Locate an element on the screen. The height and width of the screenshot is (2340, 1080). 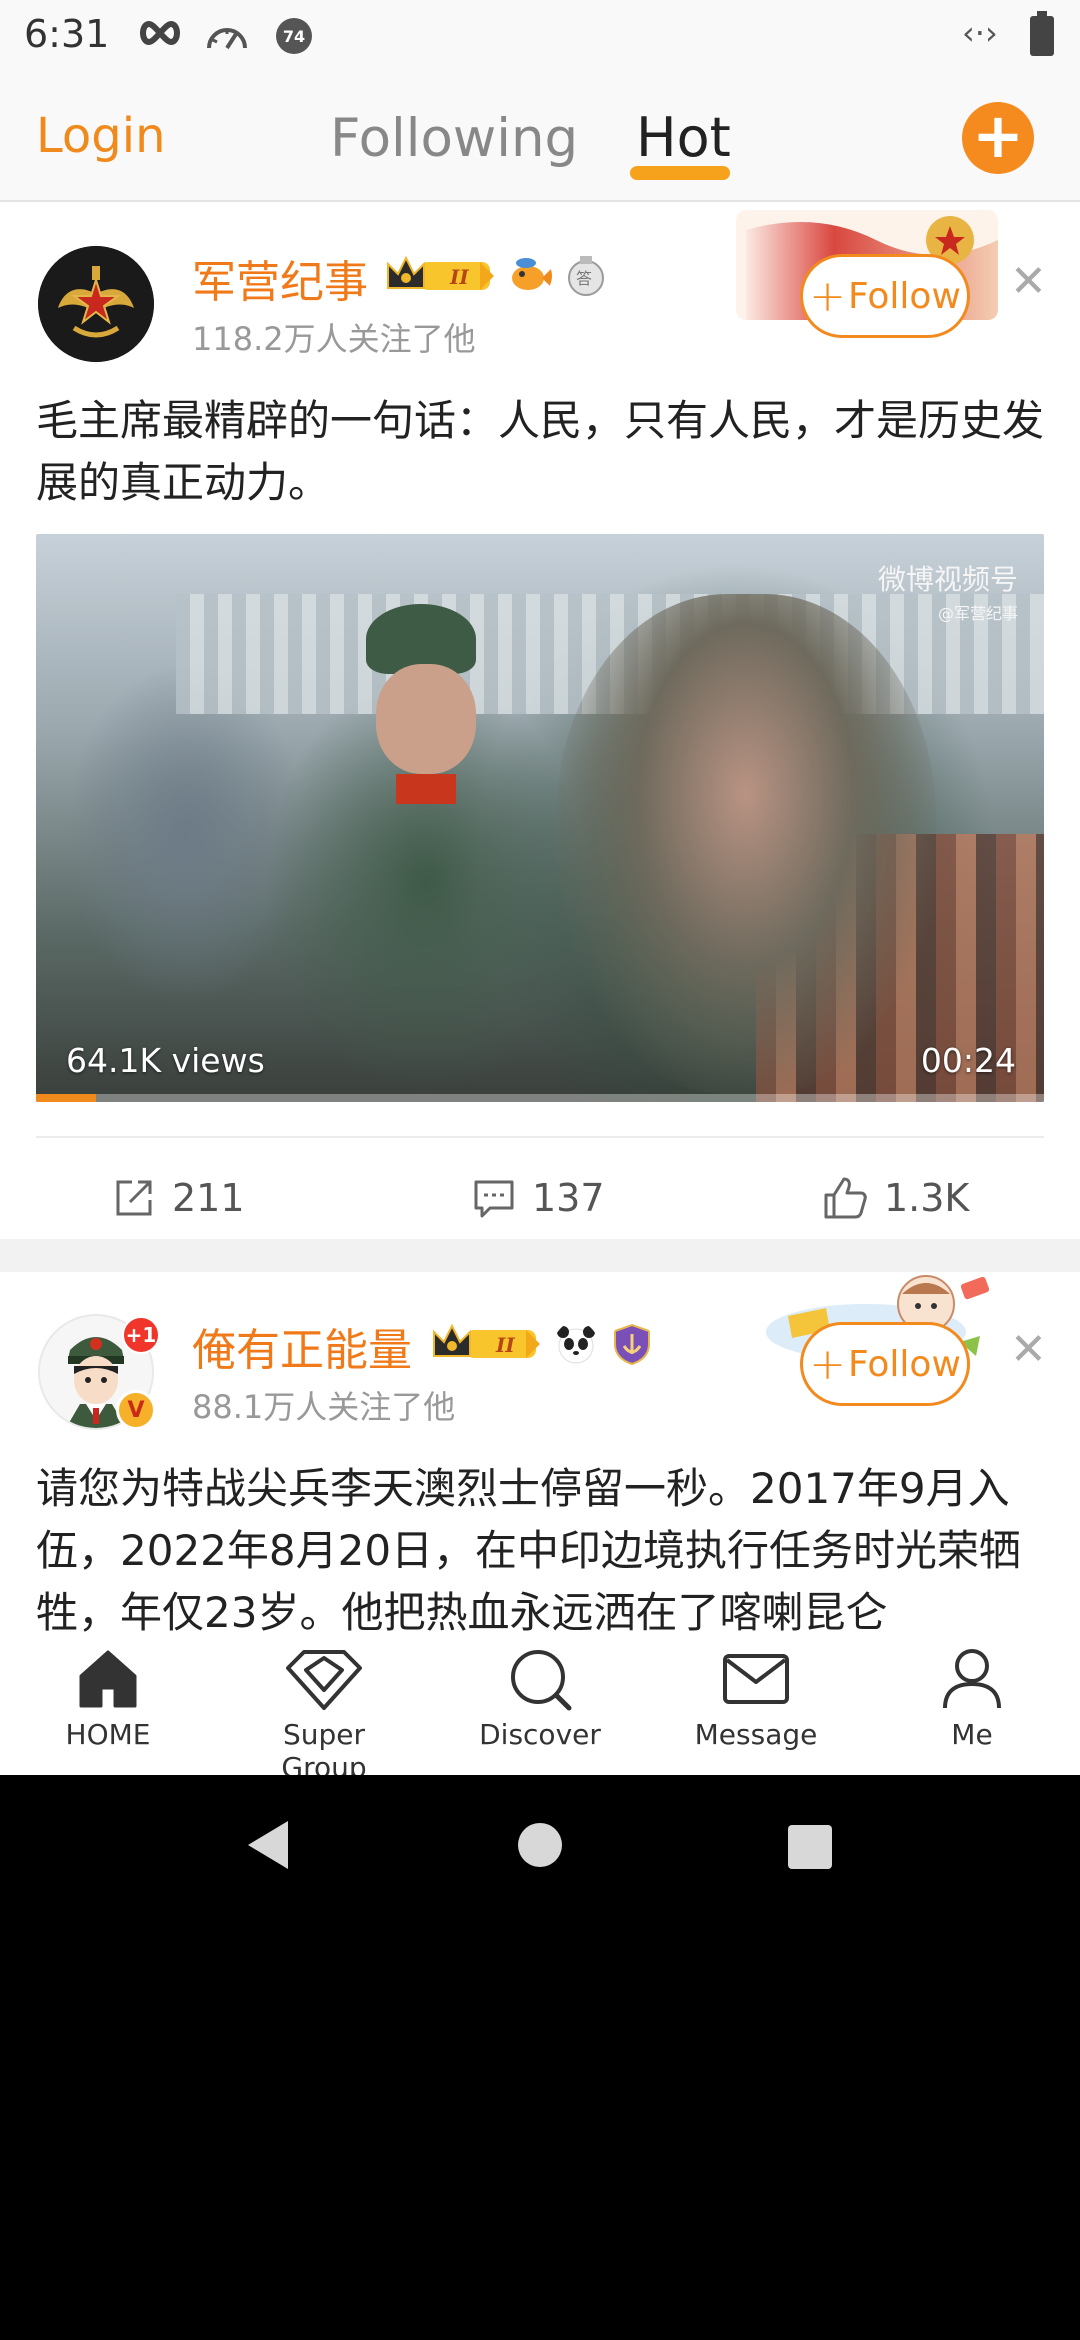
comment-icon is located at coordinates (494, 1199).